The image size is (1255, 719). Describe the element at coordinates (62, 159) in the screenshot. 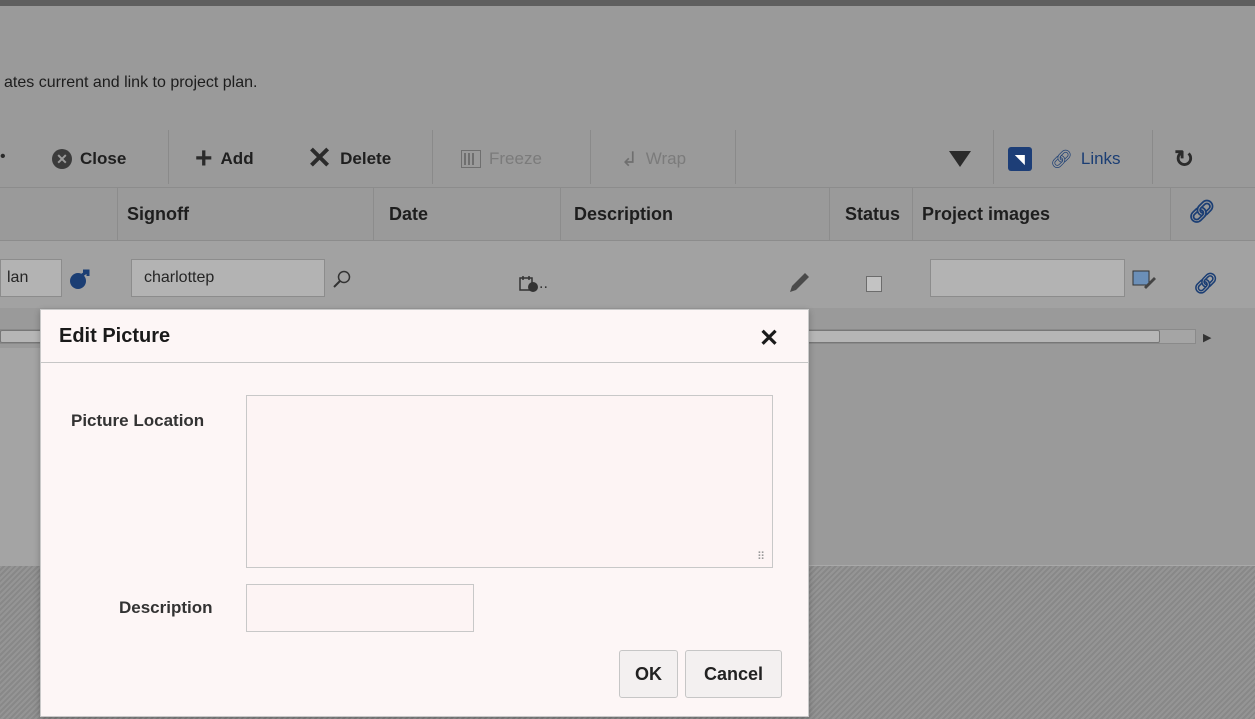

I see `close-circle-icon: ✕` at that location.